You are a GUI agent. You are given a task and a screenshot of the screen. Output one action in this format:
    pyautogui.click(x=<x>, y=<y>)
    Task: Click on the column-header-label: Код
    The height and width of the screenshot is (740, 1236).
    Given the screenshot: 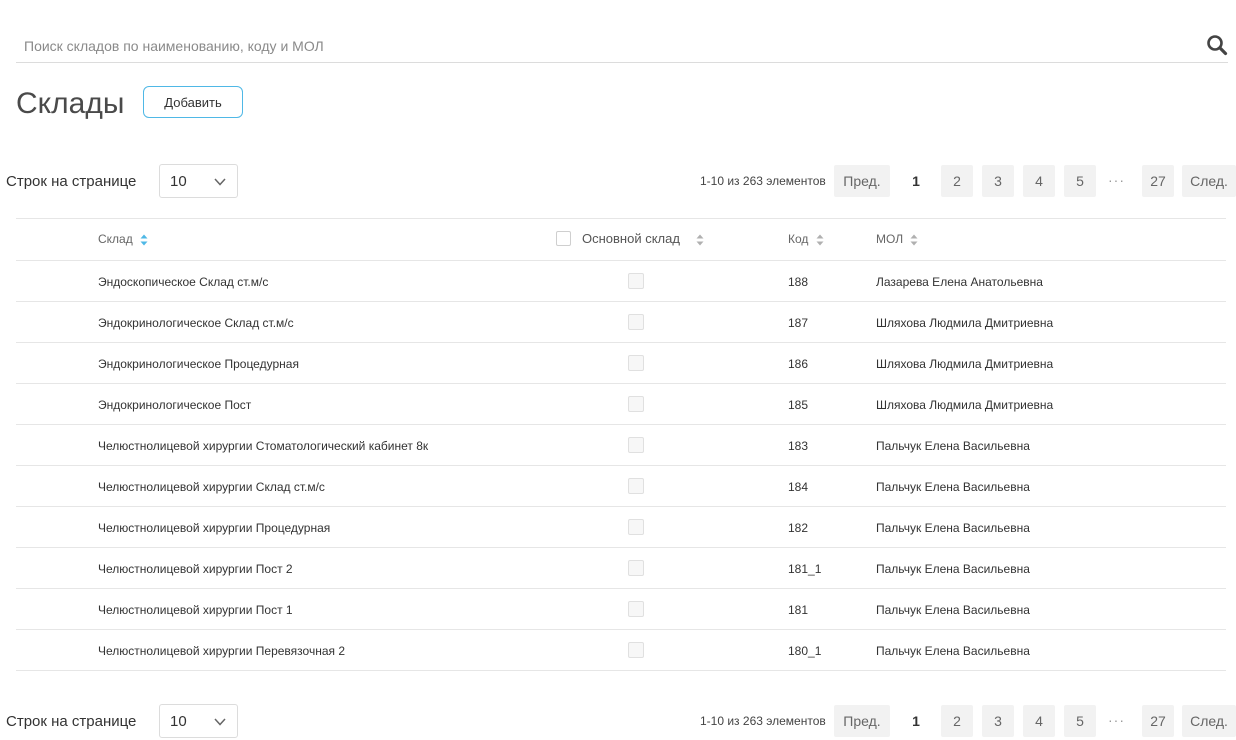 What is the action you would take?
    pyautogui.click(x=798, y=239)
    